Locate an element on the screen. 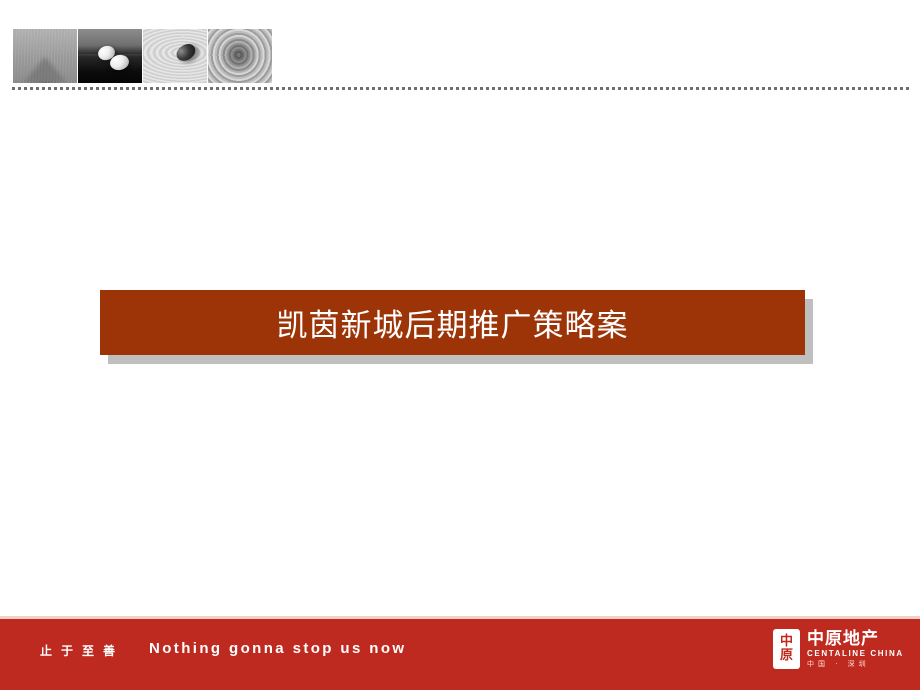  slide-title: 凯茵新城后期推广策略案 is located at coordinates (452, 326).